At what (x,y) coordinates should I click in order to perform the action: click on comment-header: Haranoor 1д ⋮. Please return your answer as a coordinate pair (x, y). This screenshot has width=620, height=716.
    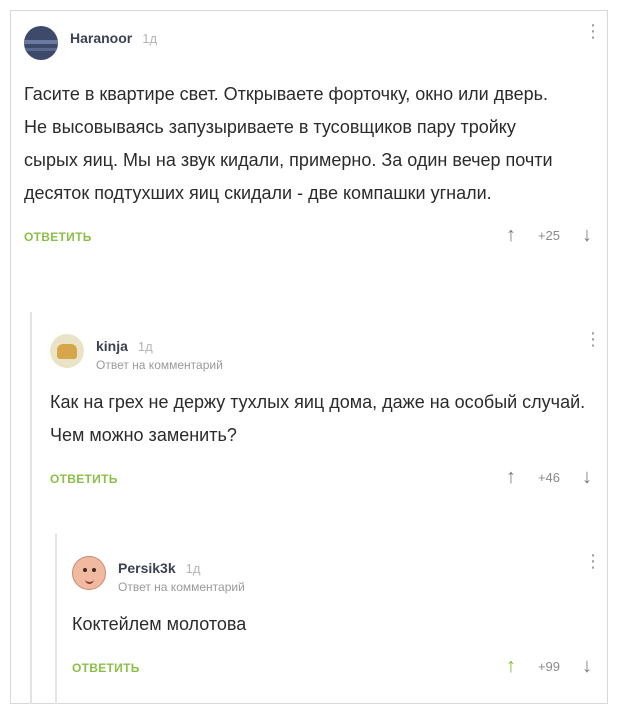
    Looking at the image, I should click on (313, 42).